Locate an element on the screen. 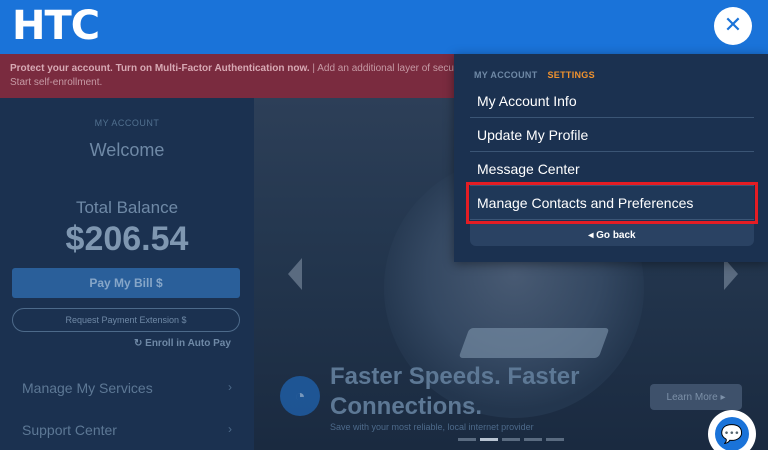 The width and height of the screenshot is (768, 450). logo-text: HTC is located at coordinates (56, 26).